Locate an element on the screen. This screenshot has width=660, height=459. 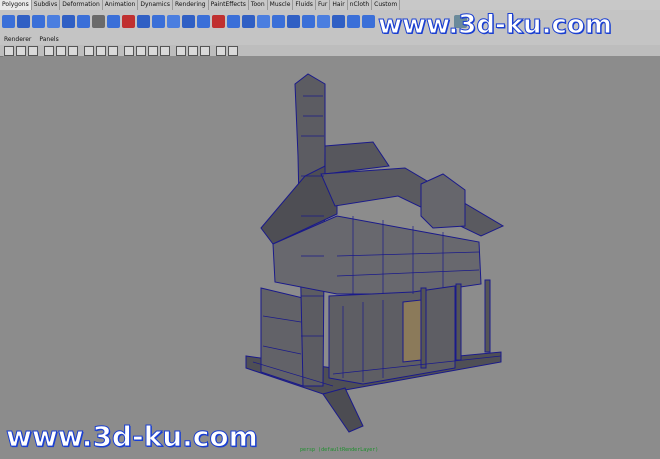
boolean-icon is located at coordinates (158, 21).